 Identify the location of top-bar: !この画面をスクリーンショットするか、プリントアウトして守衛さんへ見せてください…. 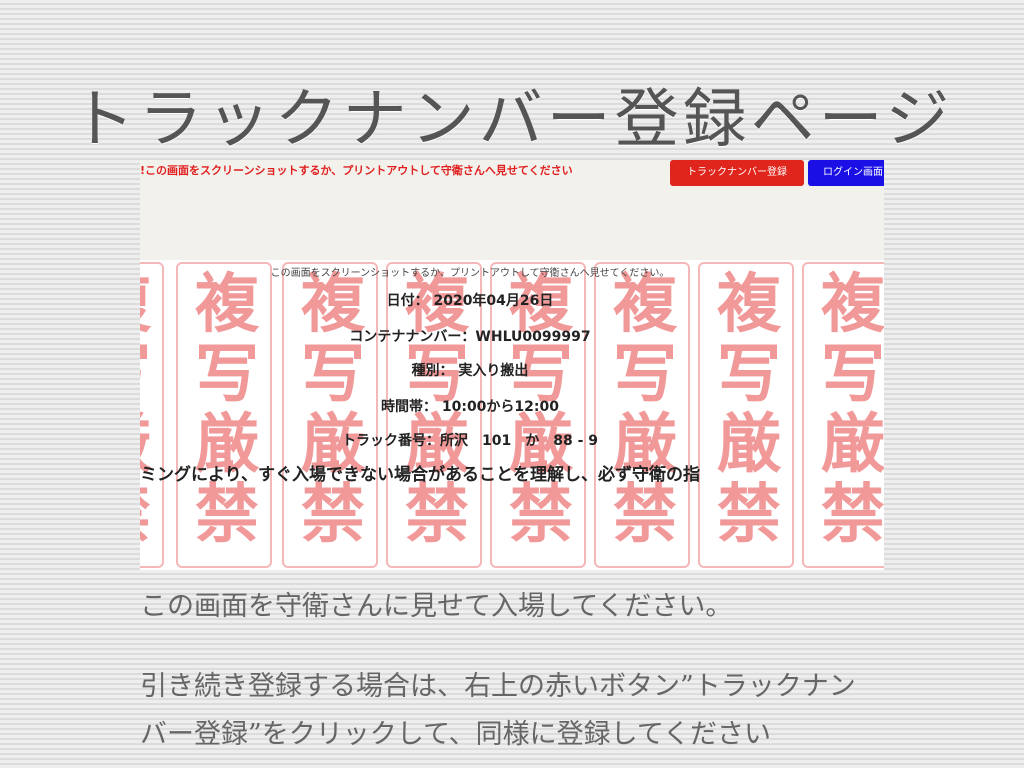
(512, 174).